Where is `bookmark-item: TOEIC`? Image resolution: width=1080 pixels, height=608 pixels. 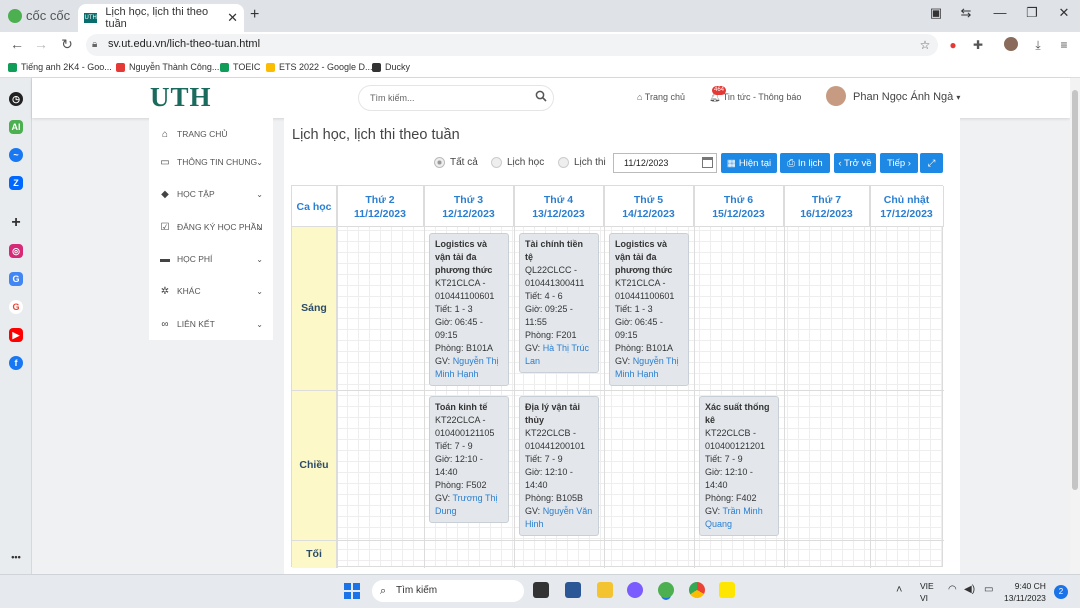 bookmark-item: TOEIC is located at coordinates (240, 67).